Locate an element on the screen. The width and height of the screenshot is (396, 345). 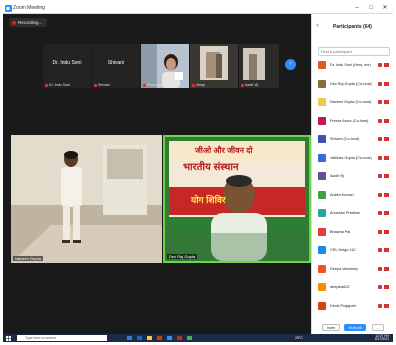
participant-name: CRL Delgo 112 is located at coordinates (343, 250).